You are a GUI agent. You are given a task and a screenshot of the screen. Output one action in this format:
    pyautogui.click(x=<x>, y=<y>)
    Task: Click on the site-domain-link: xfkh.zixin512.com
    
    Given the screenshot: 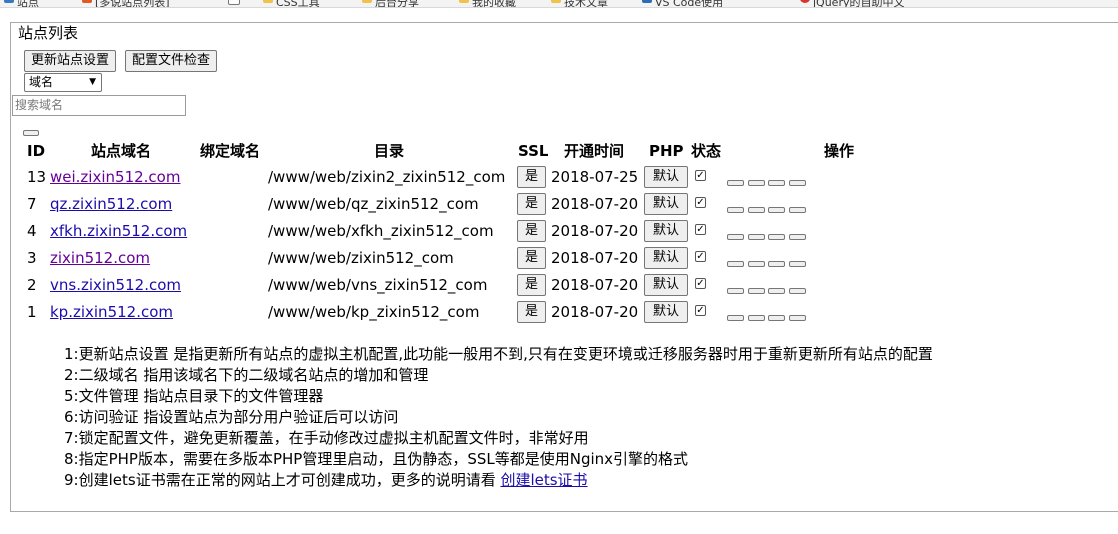 What is the action you would take?
    pyautogui.click(x=118, y=231)
    